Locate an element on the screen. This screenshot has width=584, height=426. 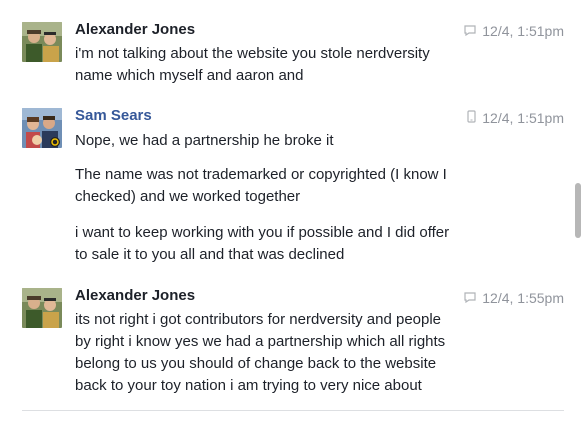
scrollbar-thumb is located at coordinates (578, 210).